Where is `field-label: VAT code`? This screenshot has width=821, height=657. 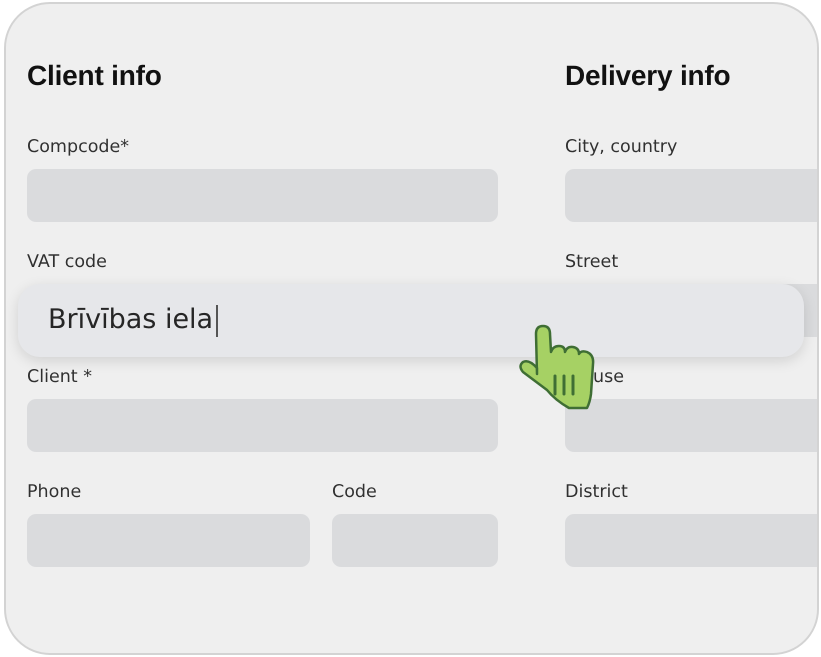 field-label: VAT code is located at coordinates (67, 262).